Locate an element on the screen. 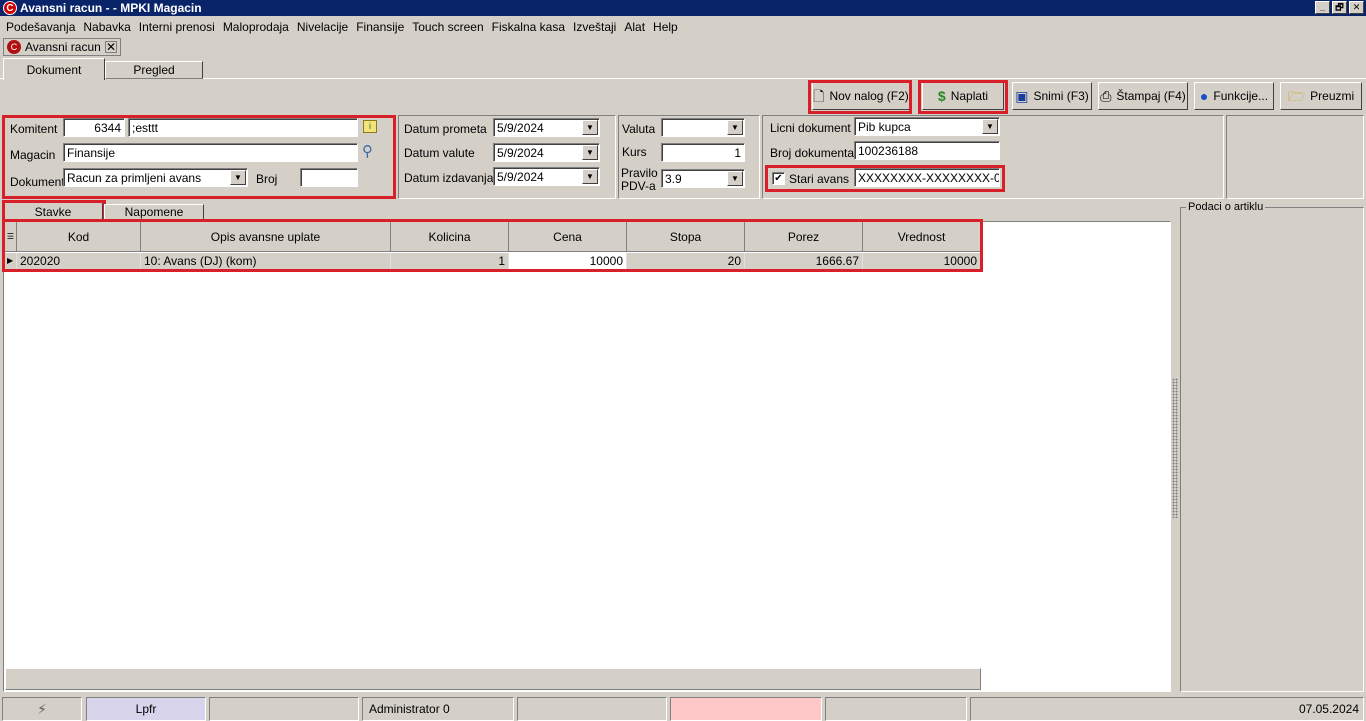  highlight-stari-avans is located at coordinates (885, 178).